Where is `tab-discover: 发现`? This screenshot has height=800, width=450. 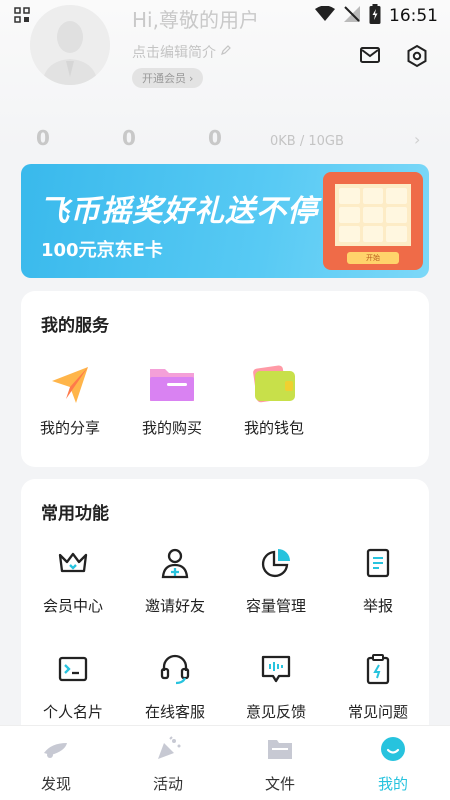 tab-discover: 发现 is located at coordinates (56, 764).